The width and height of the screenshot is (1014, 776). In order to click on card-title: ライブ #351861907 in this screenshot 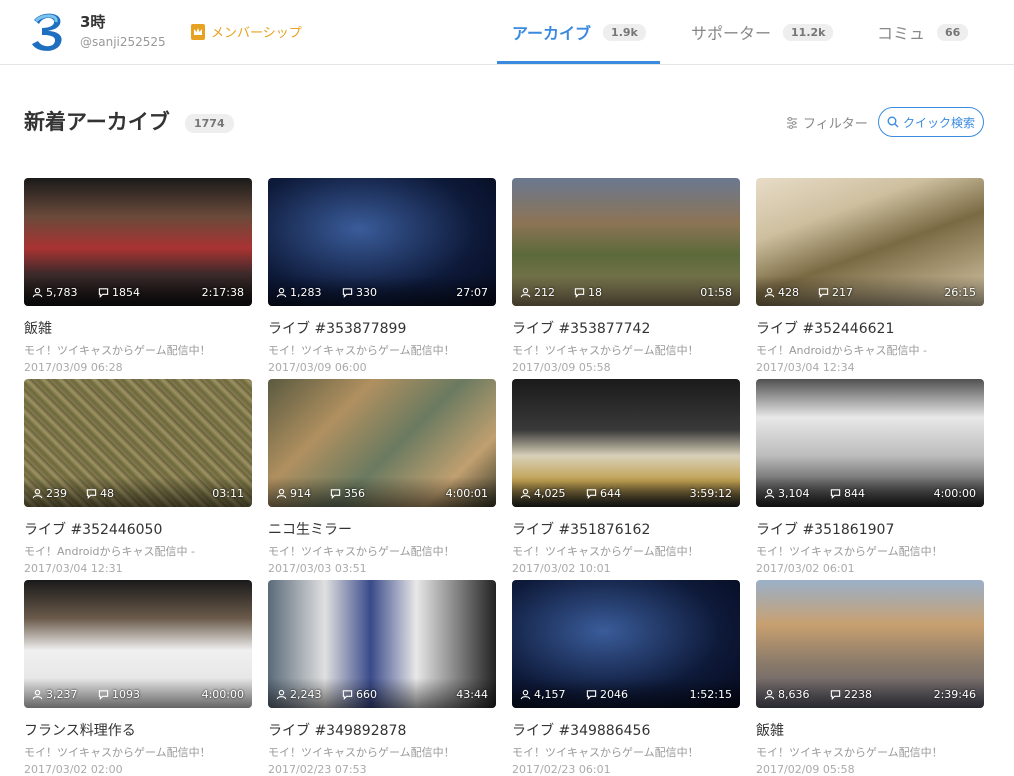, I will do `click(870, 529)`.